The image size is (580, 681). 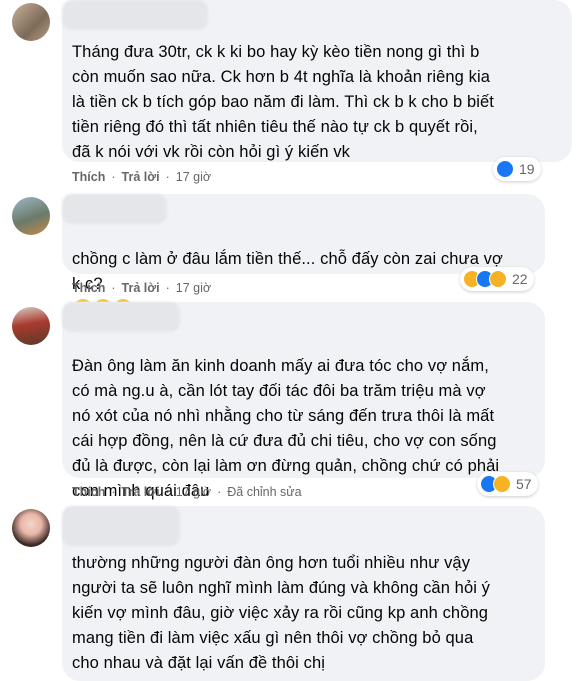 What do you see at coordinates (502, 484) in the screenshot?
I see `haha-icon` at bounding box center [502, 484].